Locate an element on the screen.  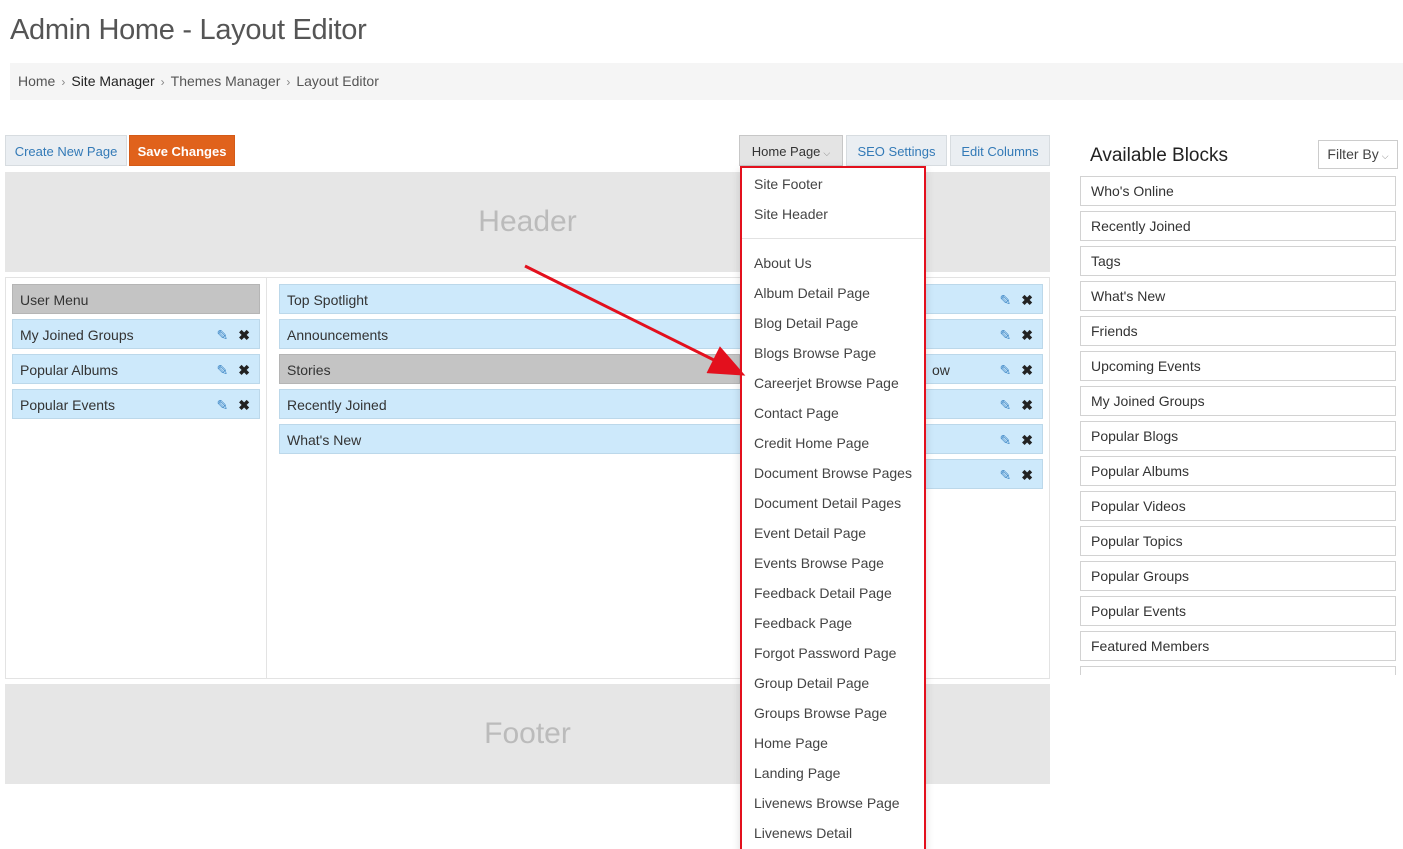
block-popular-albums: Popular Albums ✎ ✖ is located at coordinates (136, 369).